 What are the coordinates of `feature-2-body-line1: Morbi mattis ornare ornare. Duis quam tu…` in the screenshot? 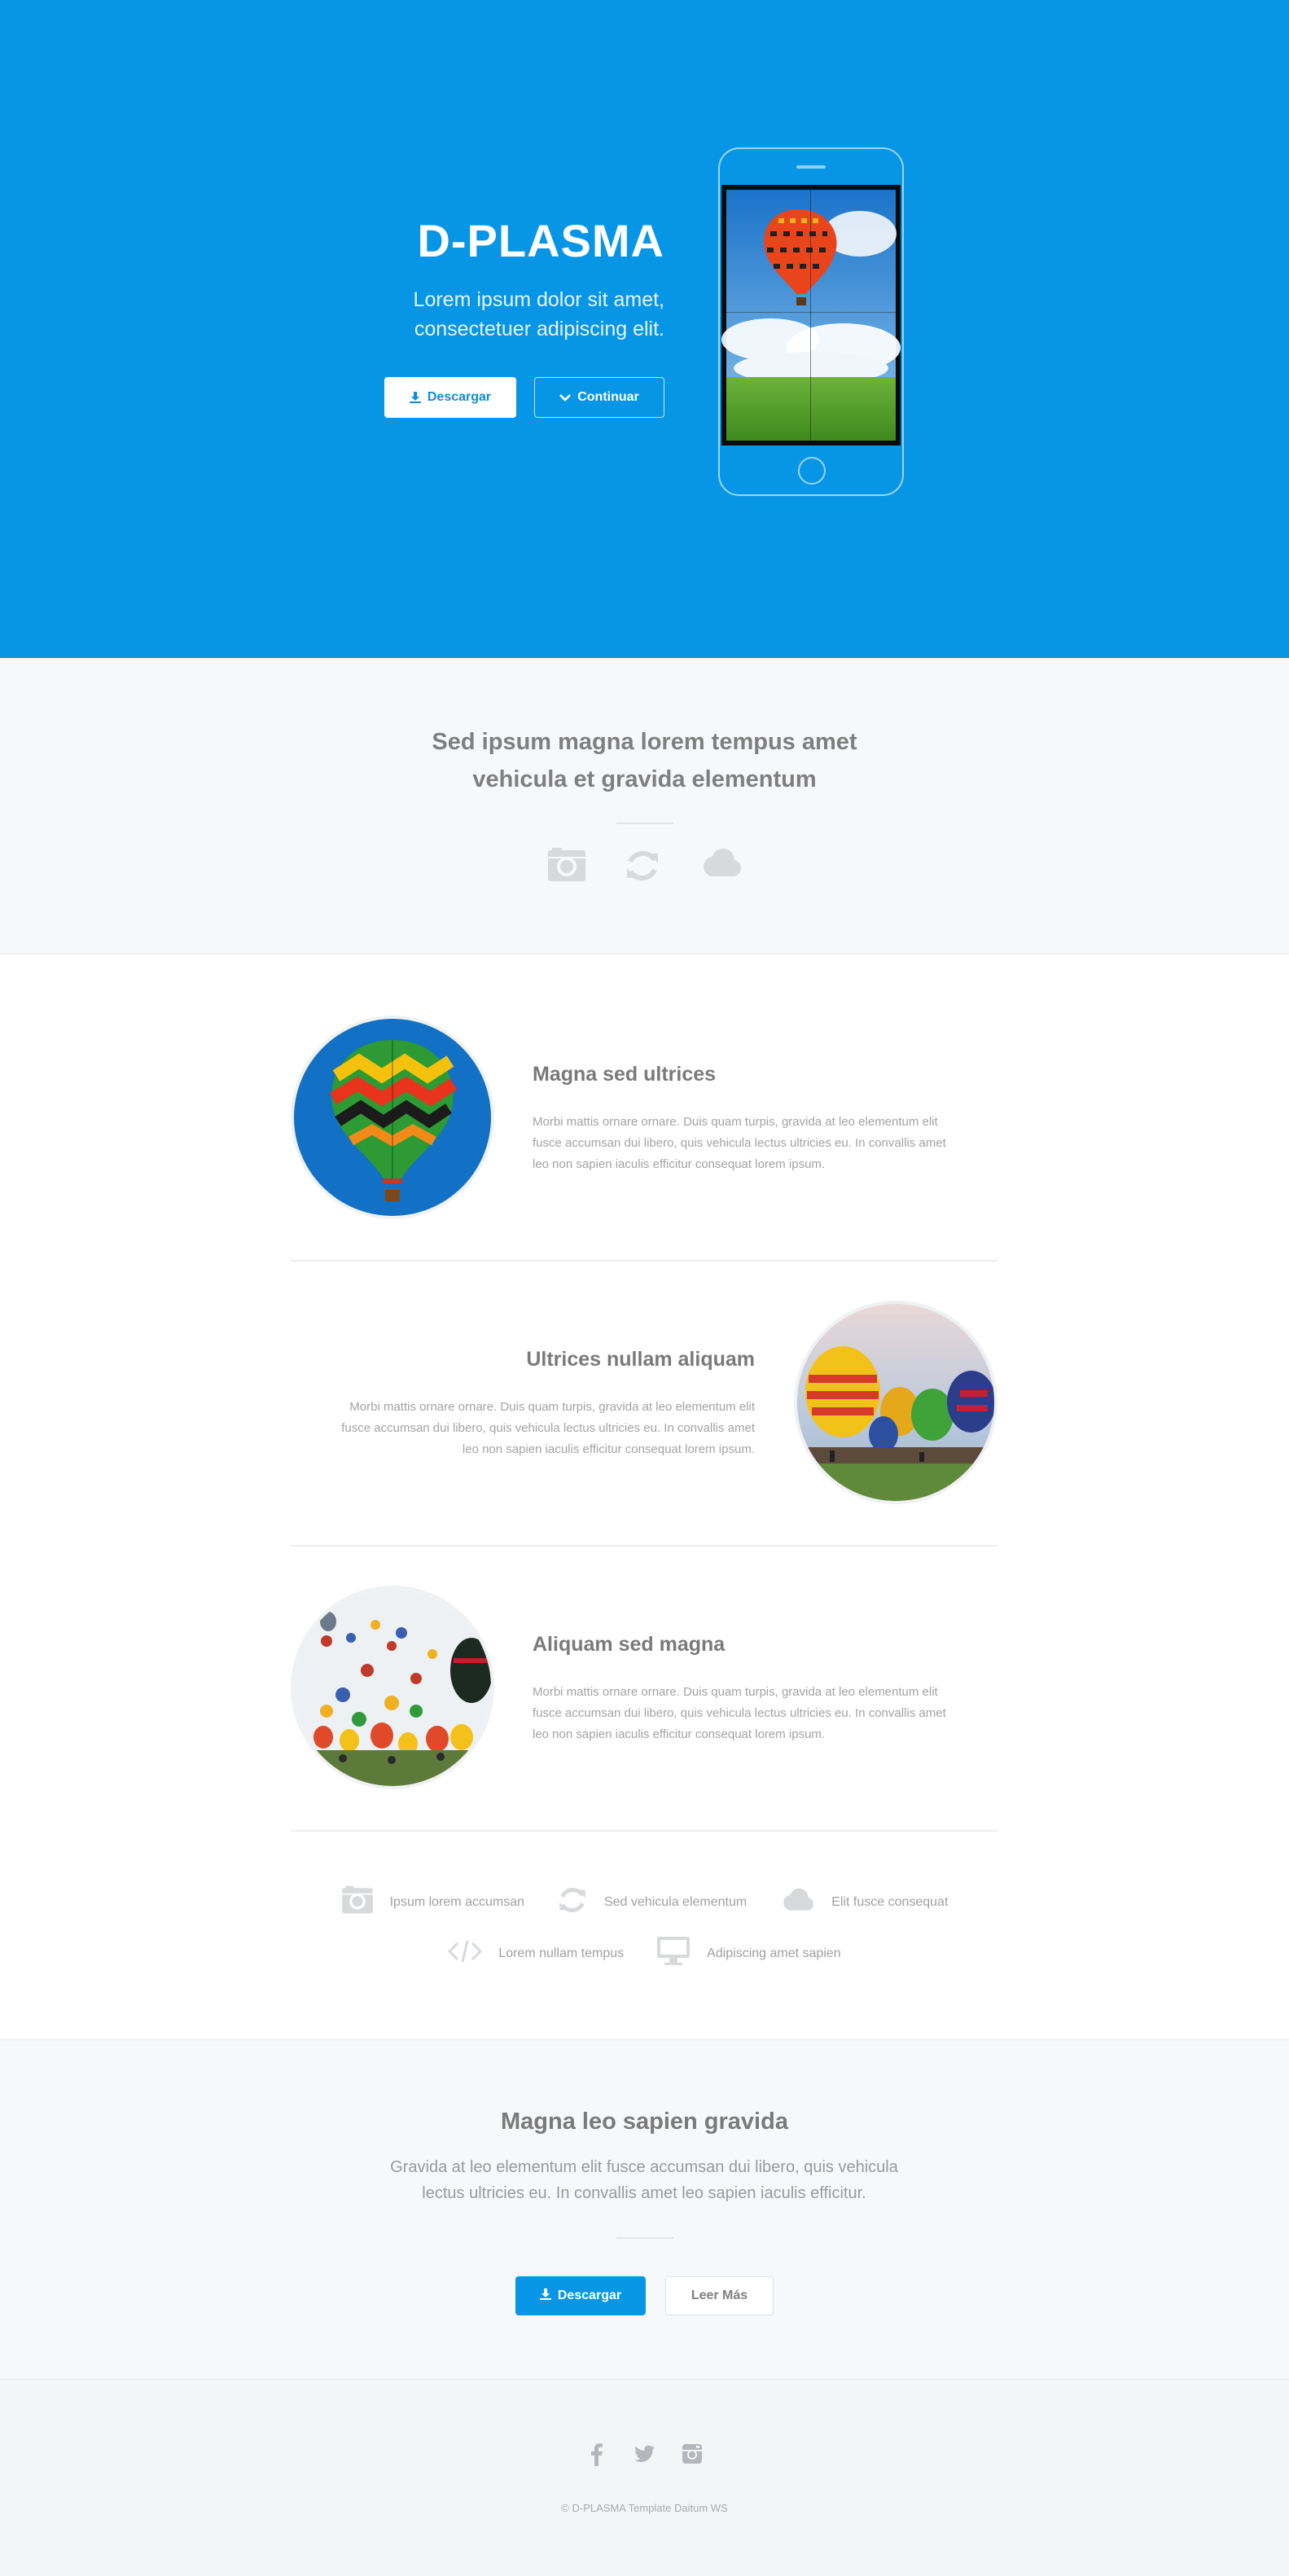 It's located at (552, 1407).